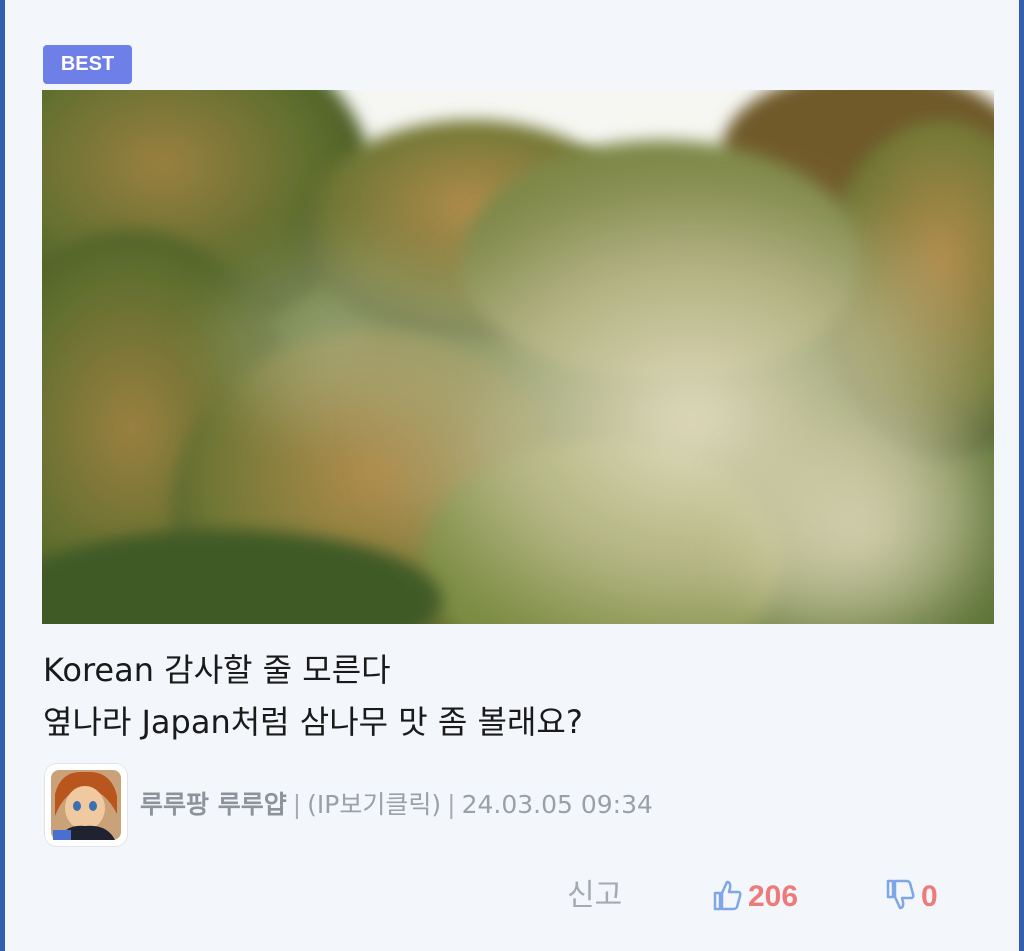 The height and width of the screenshot is (951, 1024). Describe the element at coordinates (557, 804) in the screenshot. I see `post-timestamp: 24.03.05 09:34` at that location.